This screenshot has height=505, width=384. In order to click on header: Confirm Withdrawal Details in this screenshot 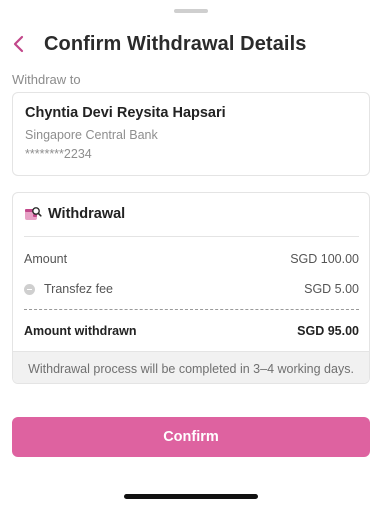, I will do `click(192, 44)`.